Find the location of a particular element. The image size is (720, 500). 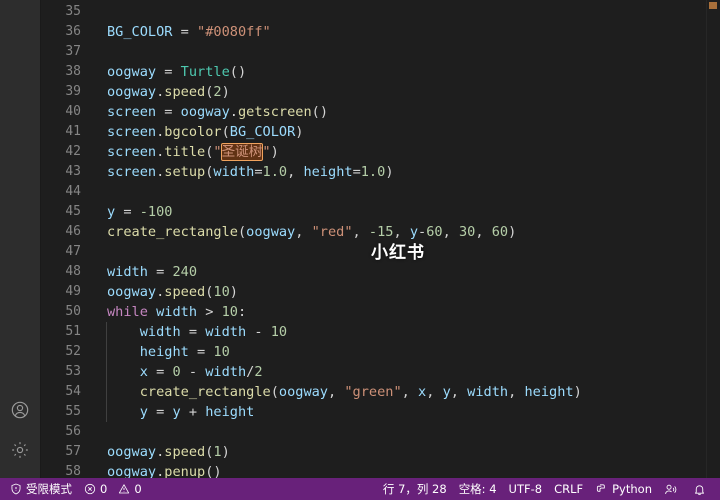

code-line: 44 is located at coordinates (380, 192).